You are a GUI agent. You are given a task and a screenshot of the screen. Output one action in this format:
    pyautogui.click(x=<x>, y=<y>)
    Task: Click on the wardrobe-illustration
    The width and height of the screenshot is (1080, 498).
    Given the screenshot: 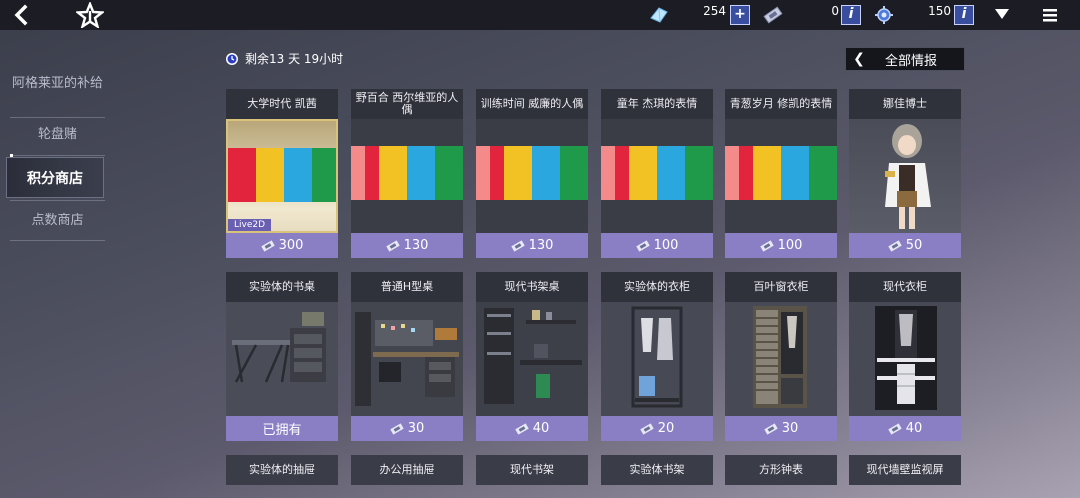 What is the action you would take?
    pyautogui.click(x=657, y=359)
    